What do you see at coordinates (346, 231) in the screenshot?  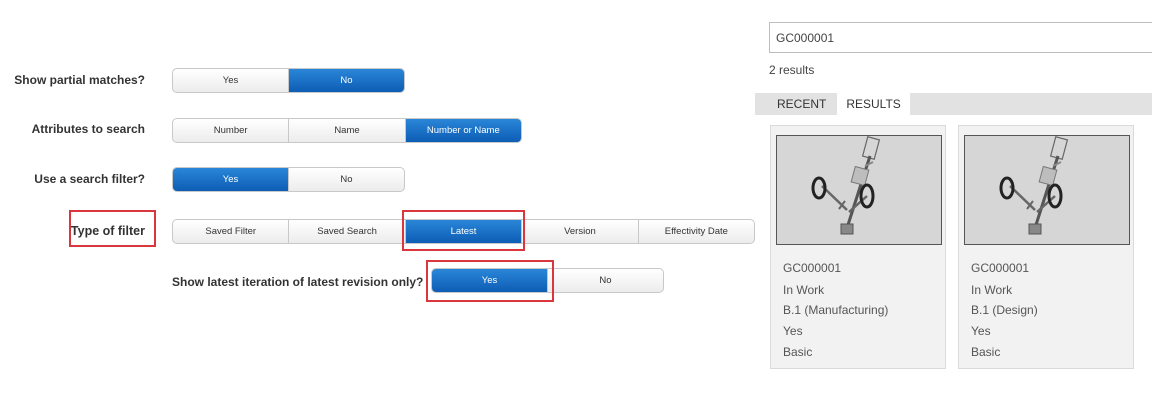 I see `filter-type-saved-search-button: Saved Search` at bounding box center [346, 231].